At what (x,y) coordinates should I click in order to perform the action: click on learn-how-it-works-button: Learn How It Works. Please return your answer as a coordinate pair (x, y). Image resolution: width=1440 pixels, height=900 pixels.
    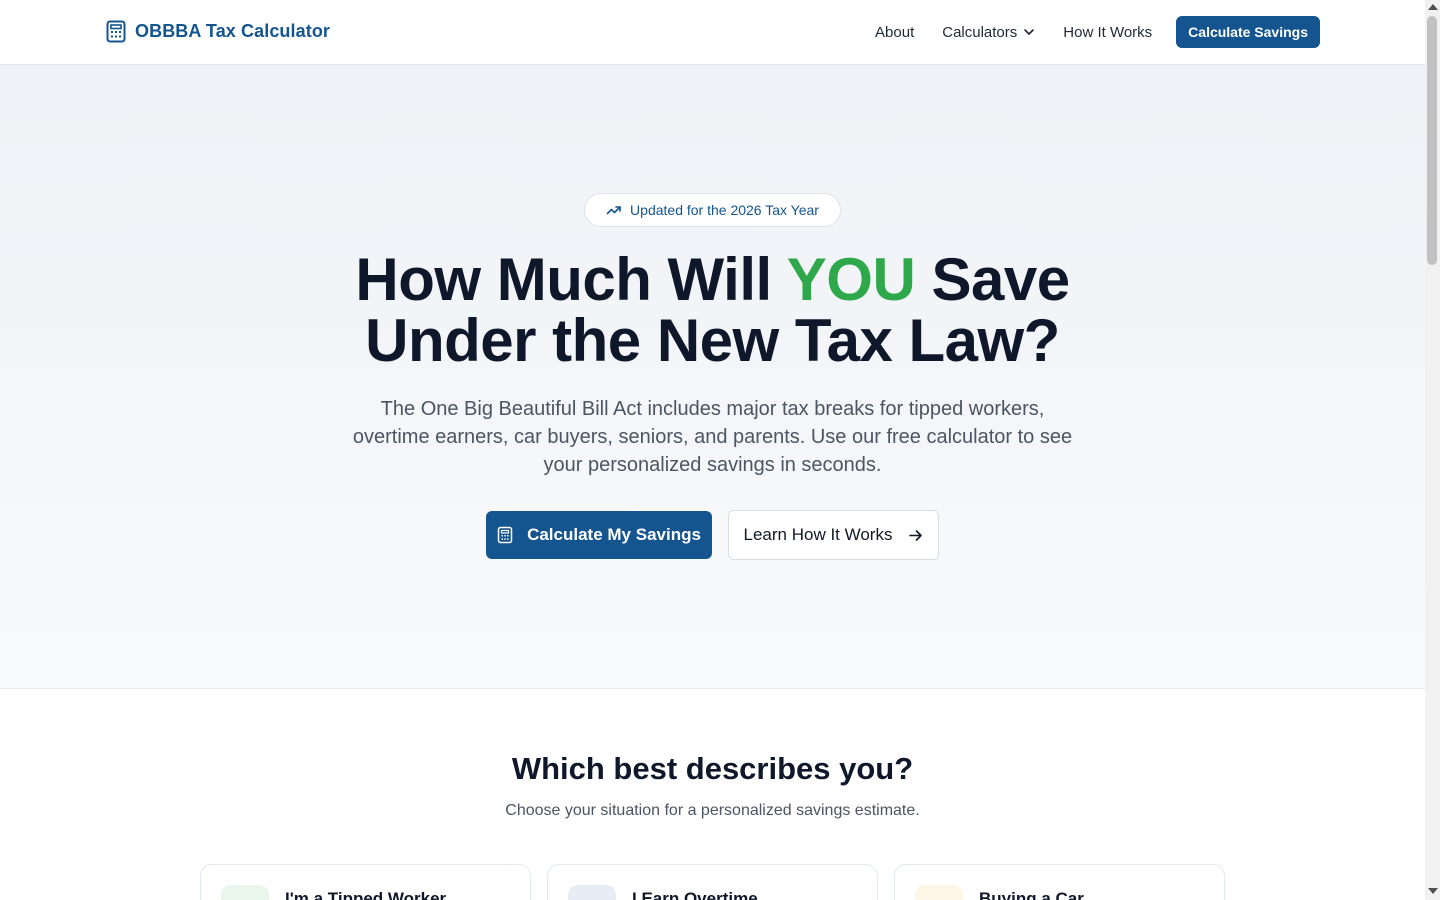
    Looking at the image, I should click on (833, 535).